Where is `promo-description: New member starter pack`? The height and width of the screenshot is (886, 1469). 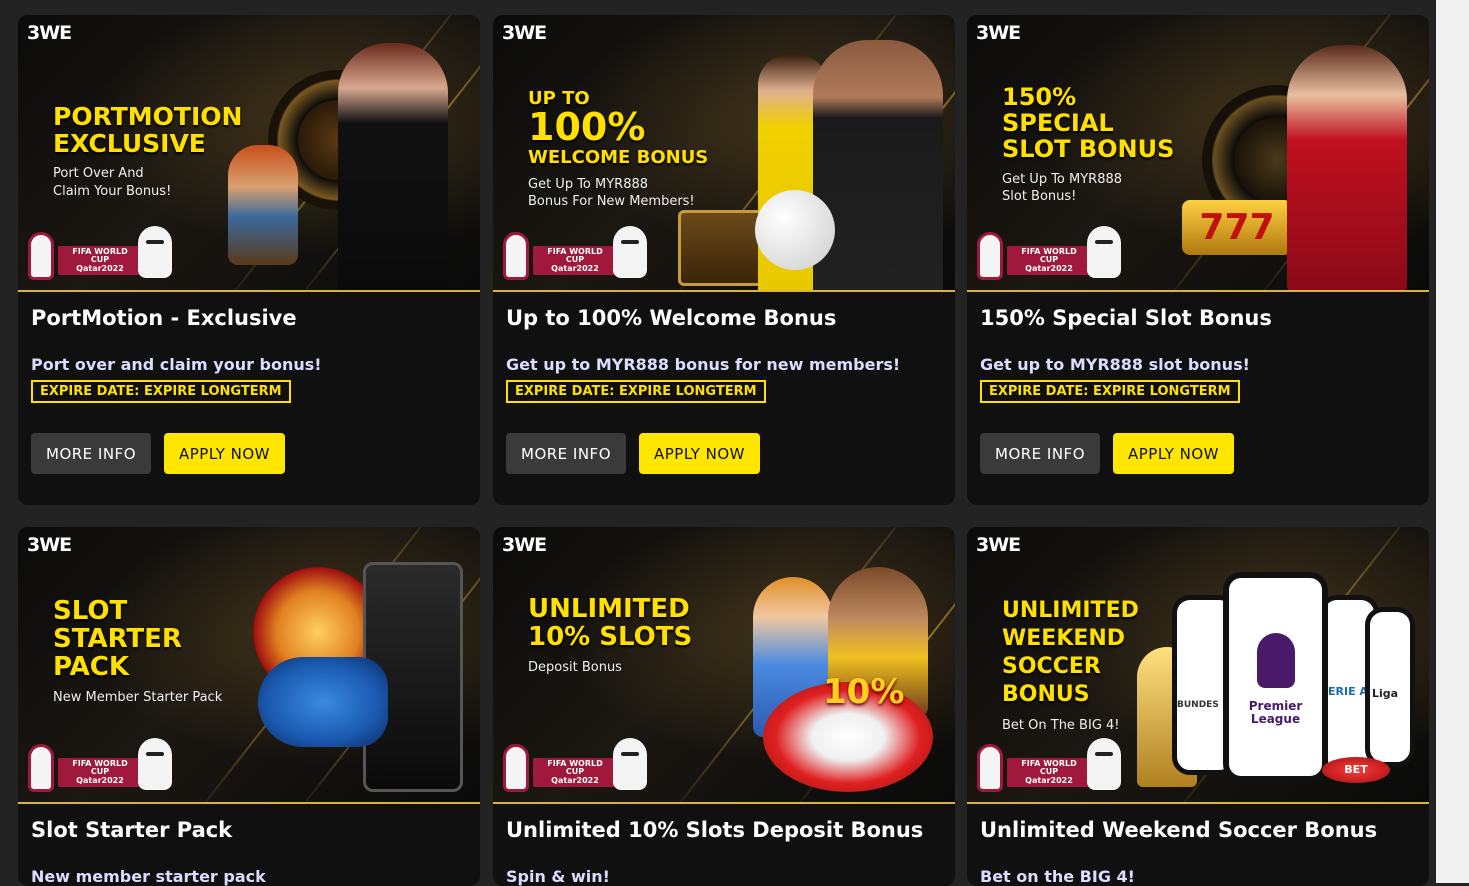
promo-description: New member starter pack is located at coordinates (148, 876).